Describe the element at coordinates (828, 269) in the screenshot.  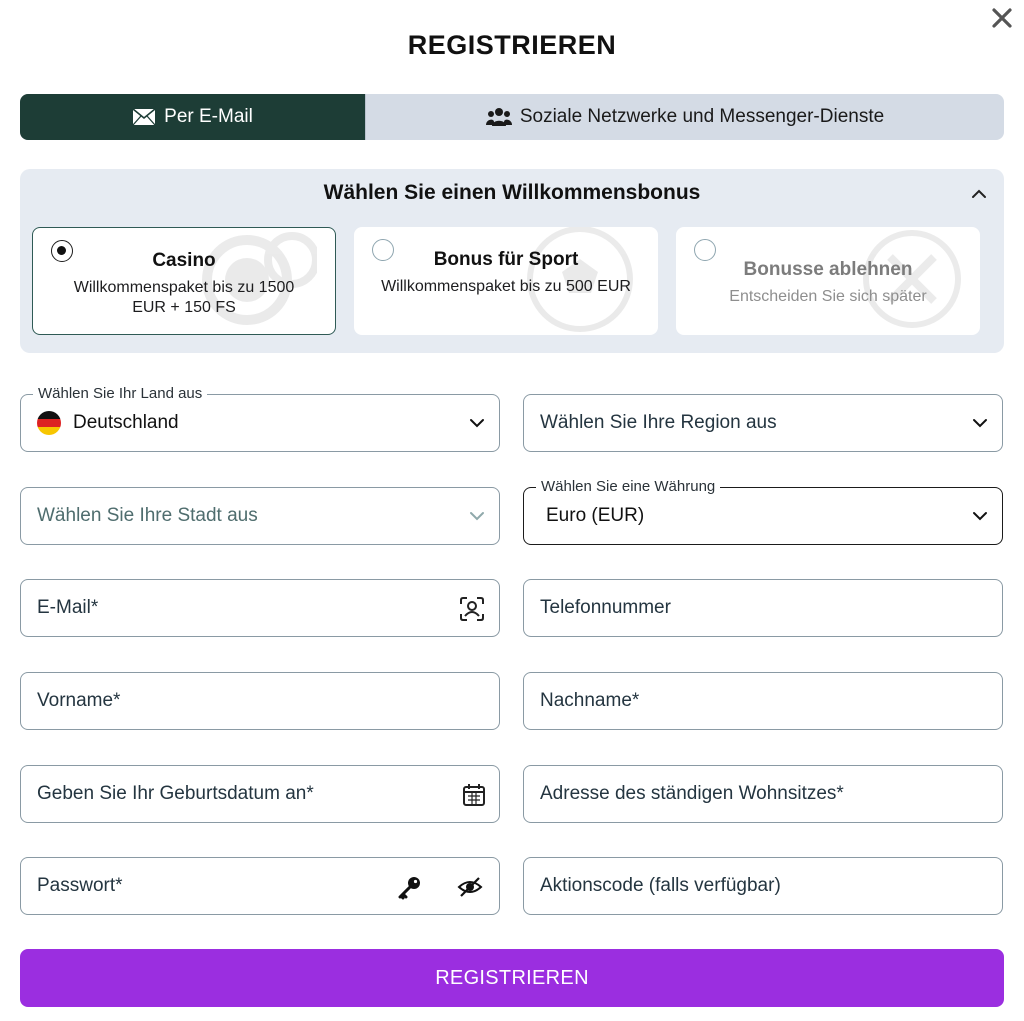
I see `bonus-decline-title: Bonusse ablehnen` at that location.